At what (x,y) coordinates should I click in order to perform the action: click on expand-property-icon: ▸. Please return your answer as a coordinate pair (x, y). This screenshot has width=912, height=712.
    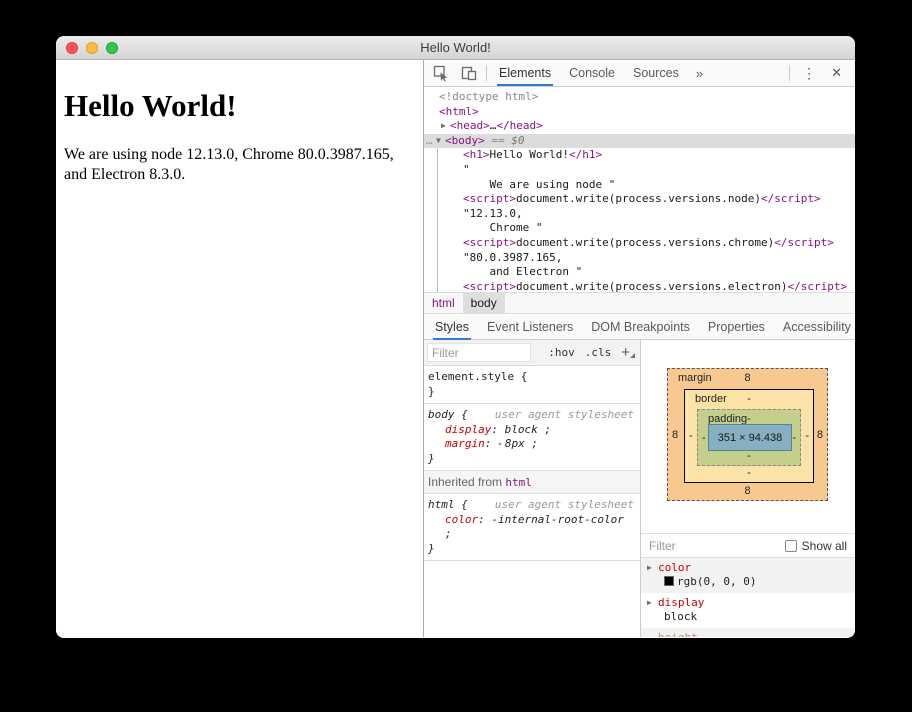
    Looking at the image, I should click on (501, 443).